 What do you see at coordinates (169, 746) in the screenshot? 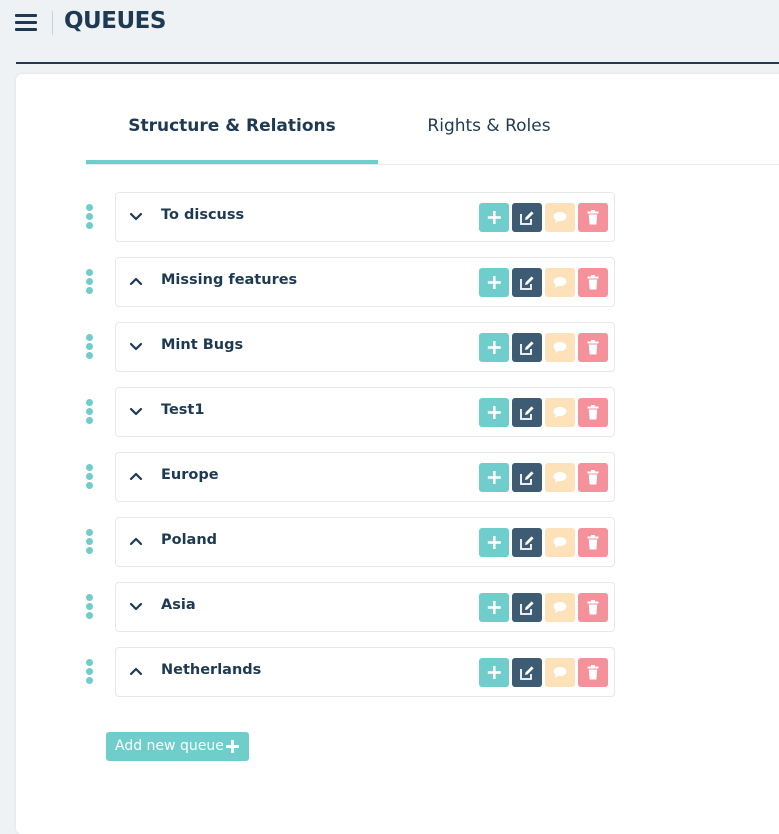
I see `add-new-queue-label: Add new queue` at bounding box center [169, 746].